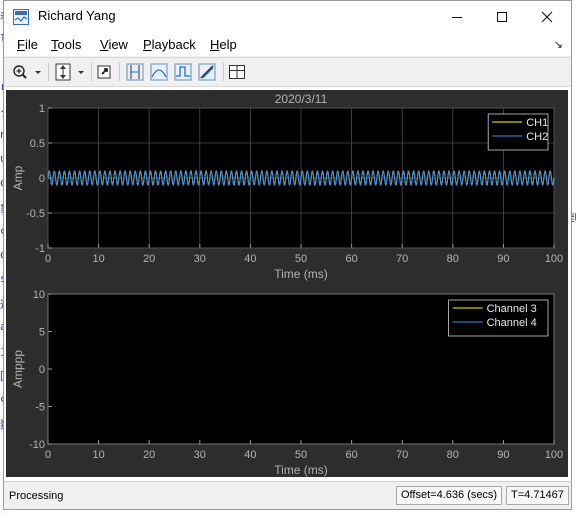  I want to click on layout-icon, so click(237, 72).